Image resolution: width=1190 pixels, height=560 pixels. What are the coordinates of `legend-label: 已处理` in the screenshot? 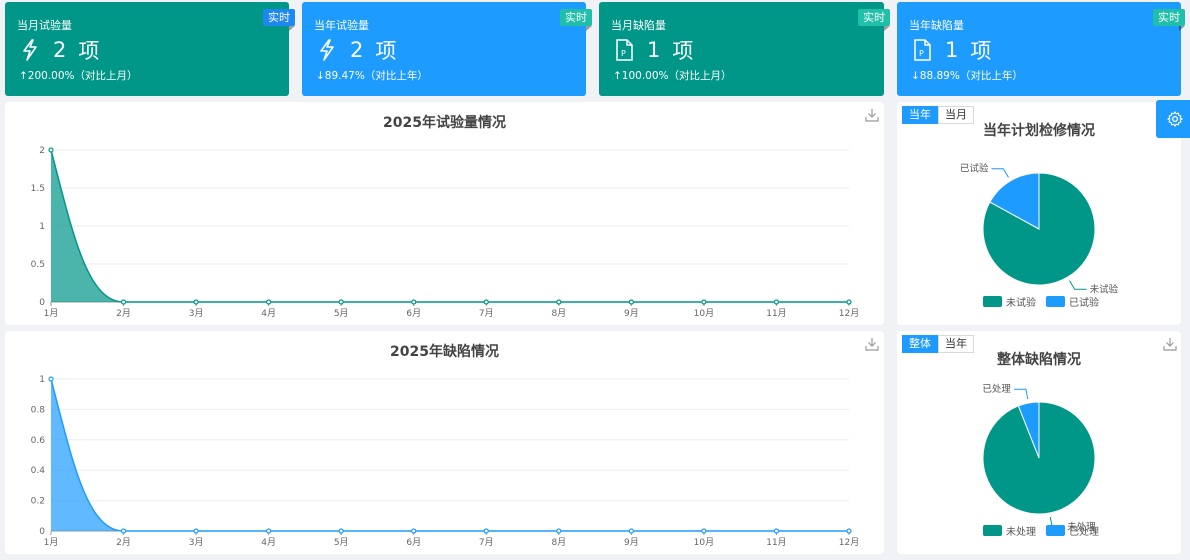 It's located at (1084, 532).